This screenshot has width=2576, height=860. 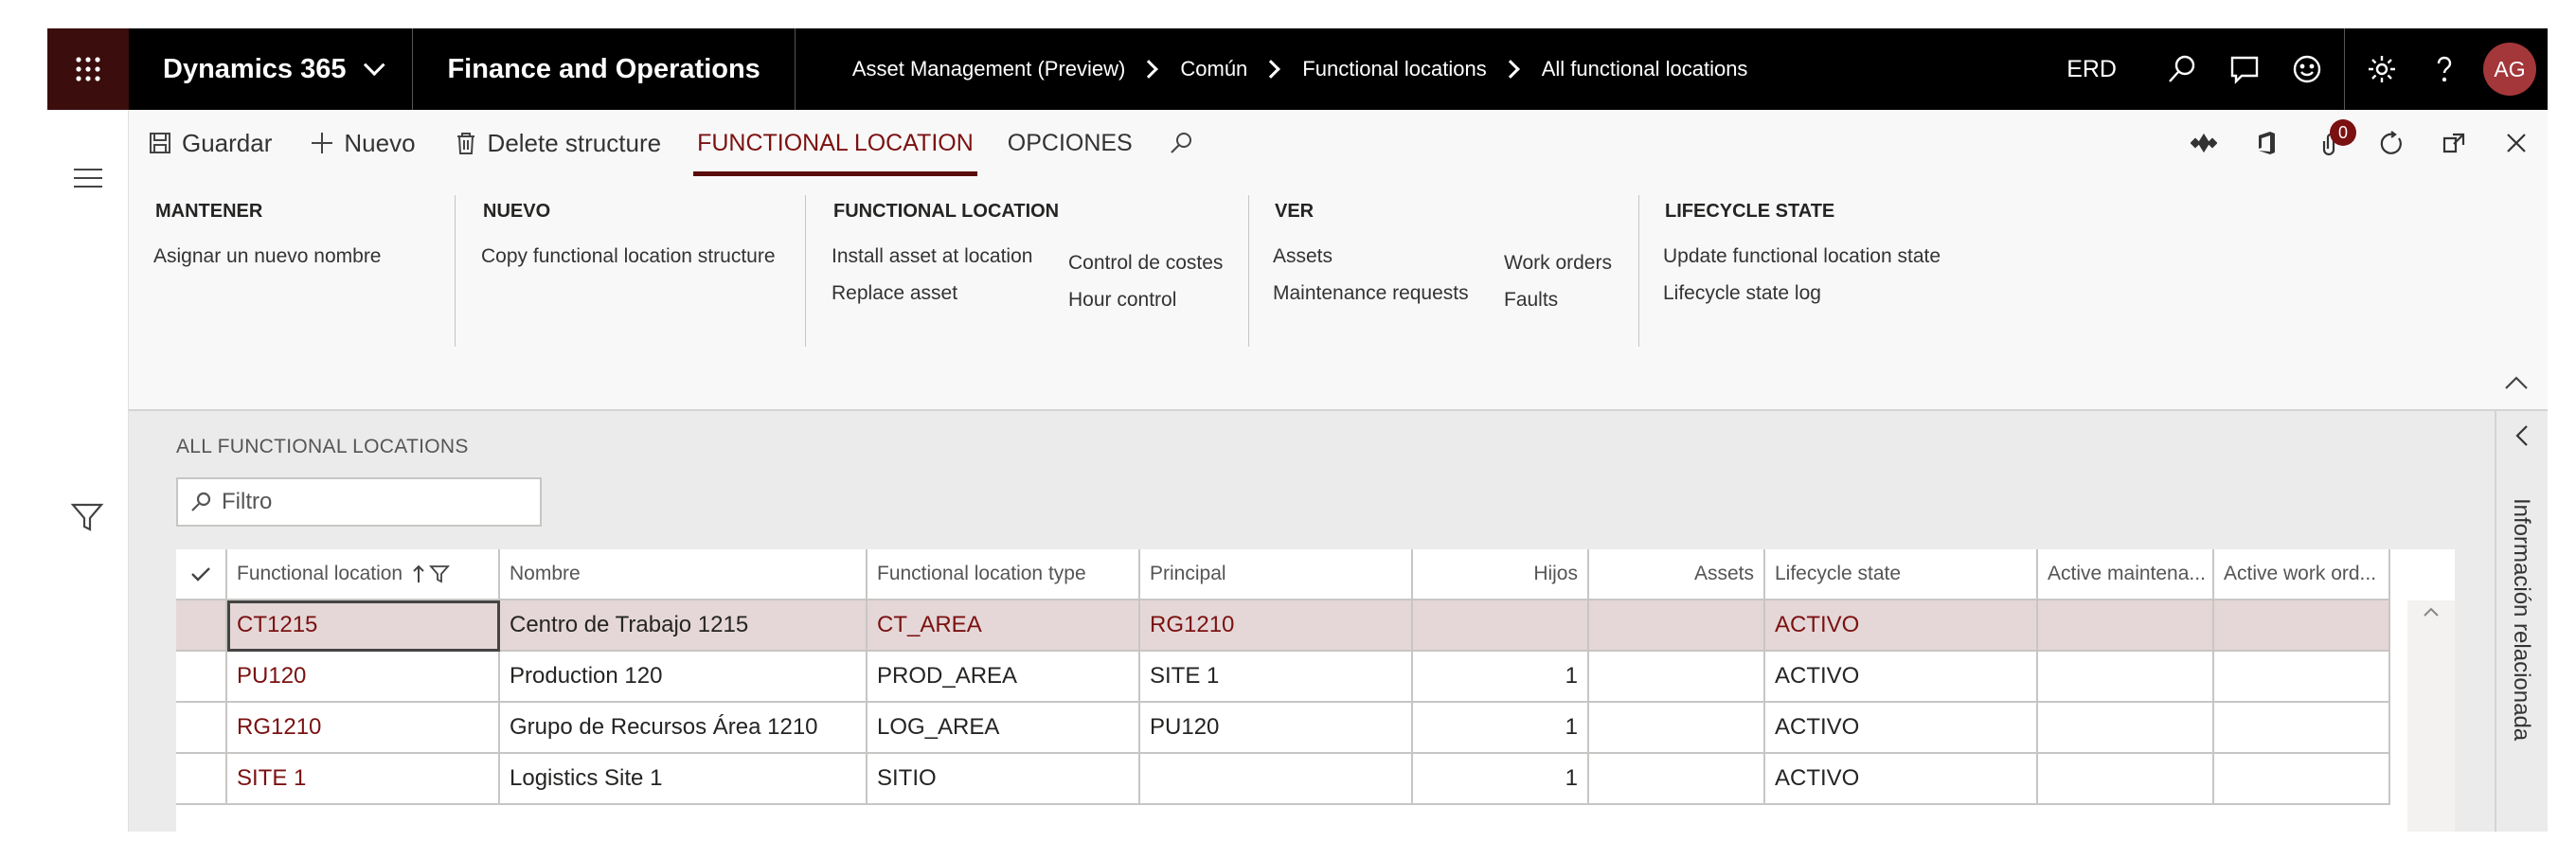 I want to click on parent-cell, so click(x=1276, y=780).